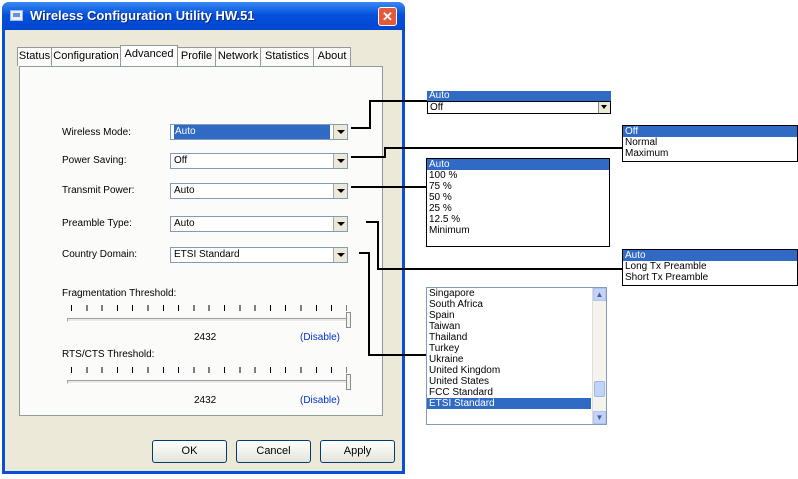 The height and width of the screenshot is (479, 798). What do you see at coordinates (518, 186) in the screenshot?
I see `transmit-power-option: 75 %` at bounding box center [518, 186].